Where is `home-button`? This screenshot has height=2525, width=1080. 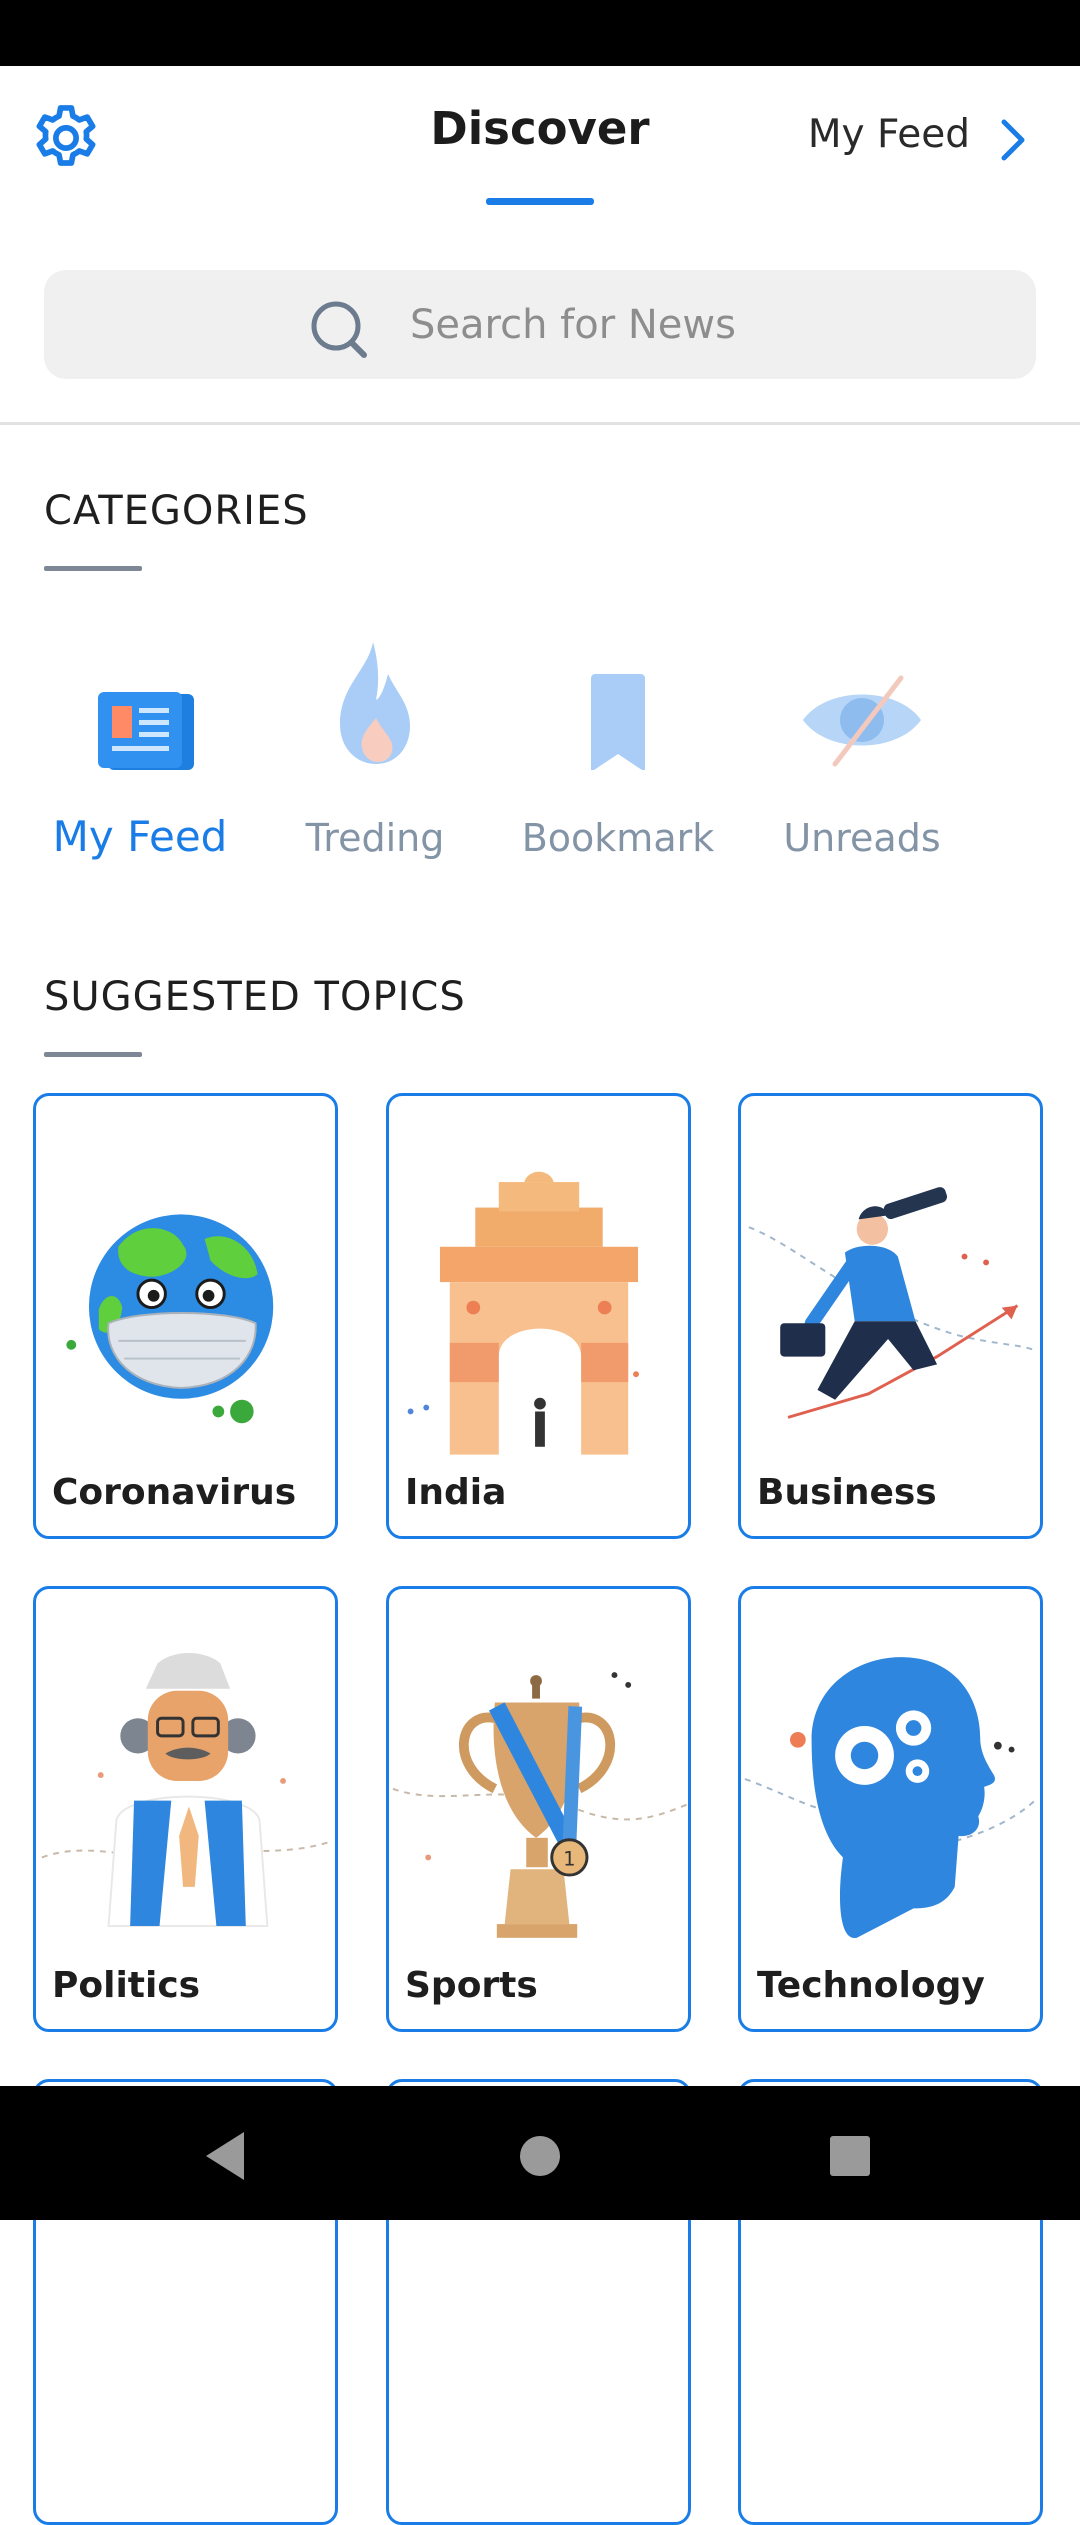 home-button is located at coordinates (540, 2156).